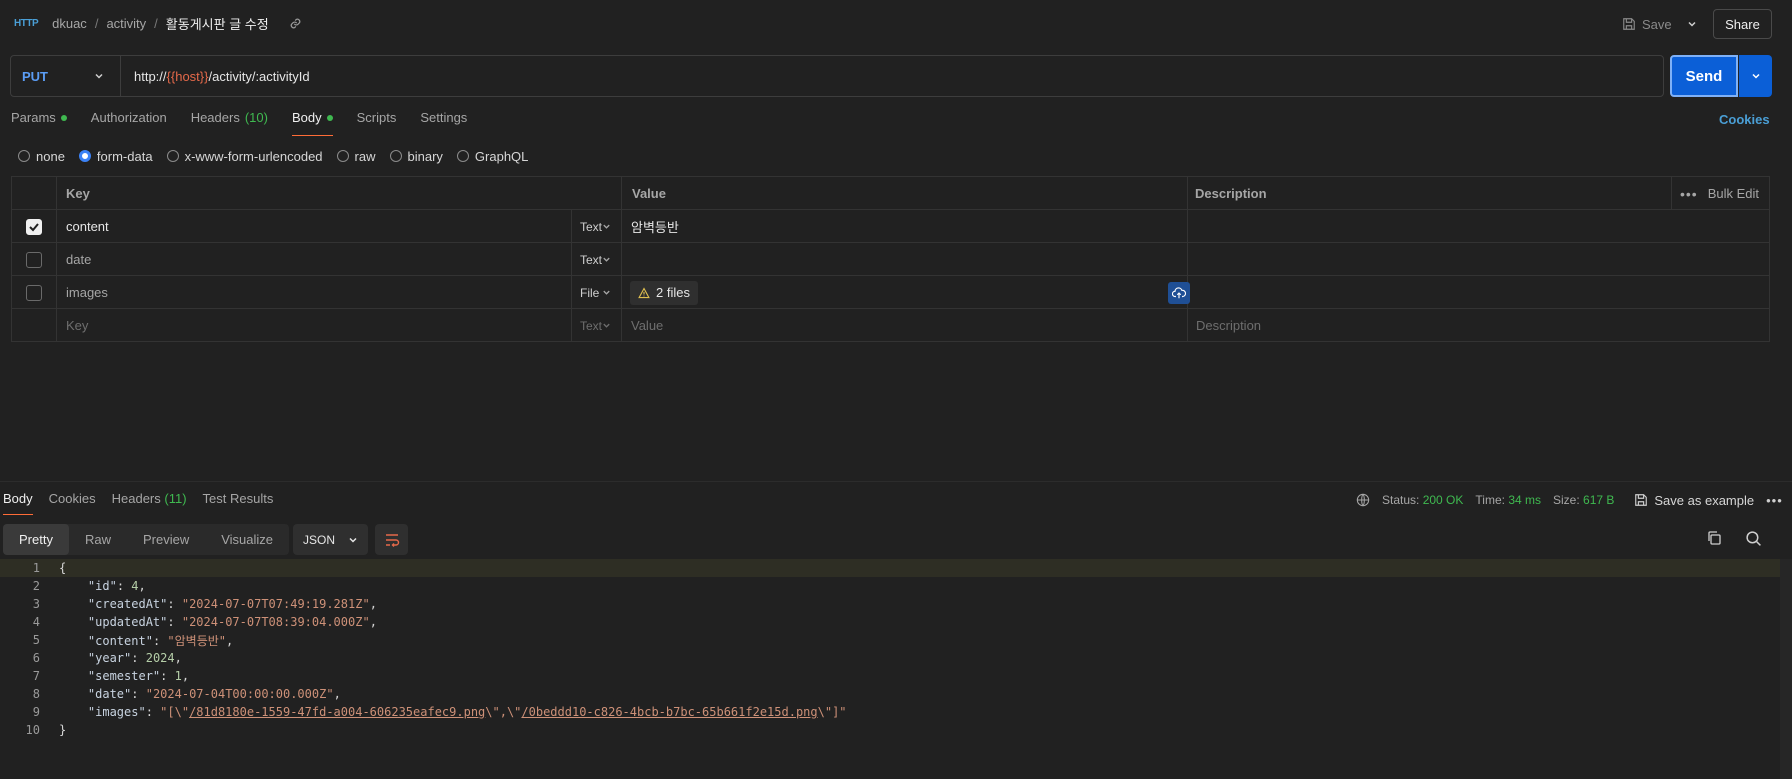 Image resolution: width=1792 pixels, height=779 pixels. Describe the element at coordinates (18, 503) in the screenshot. I see `response-tab-body: Body` at that location.